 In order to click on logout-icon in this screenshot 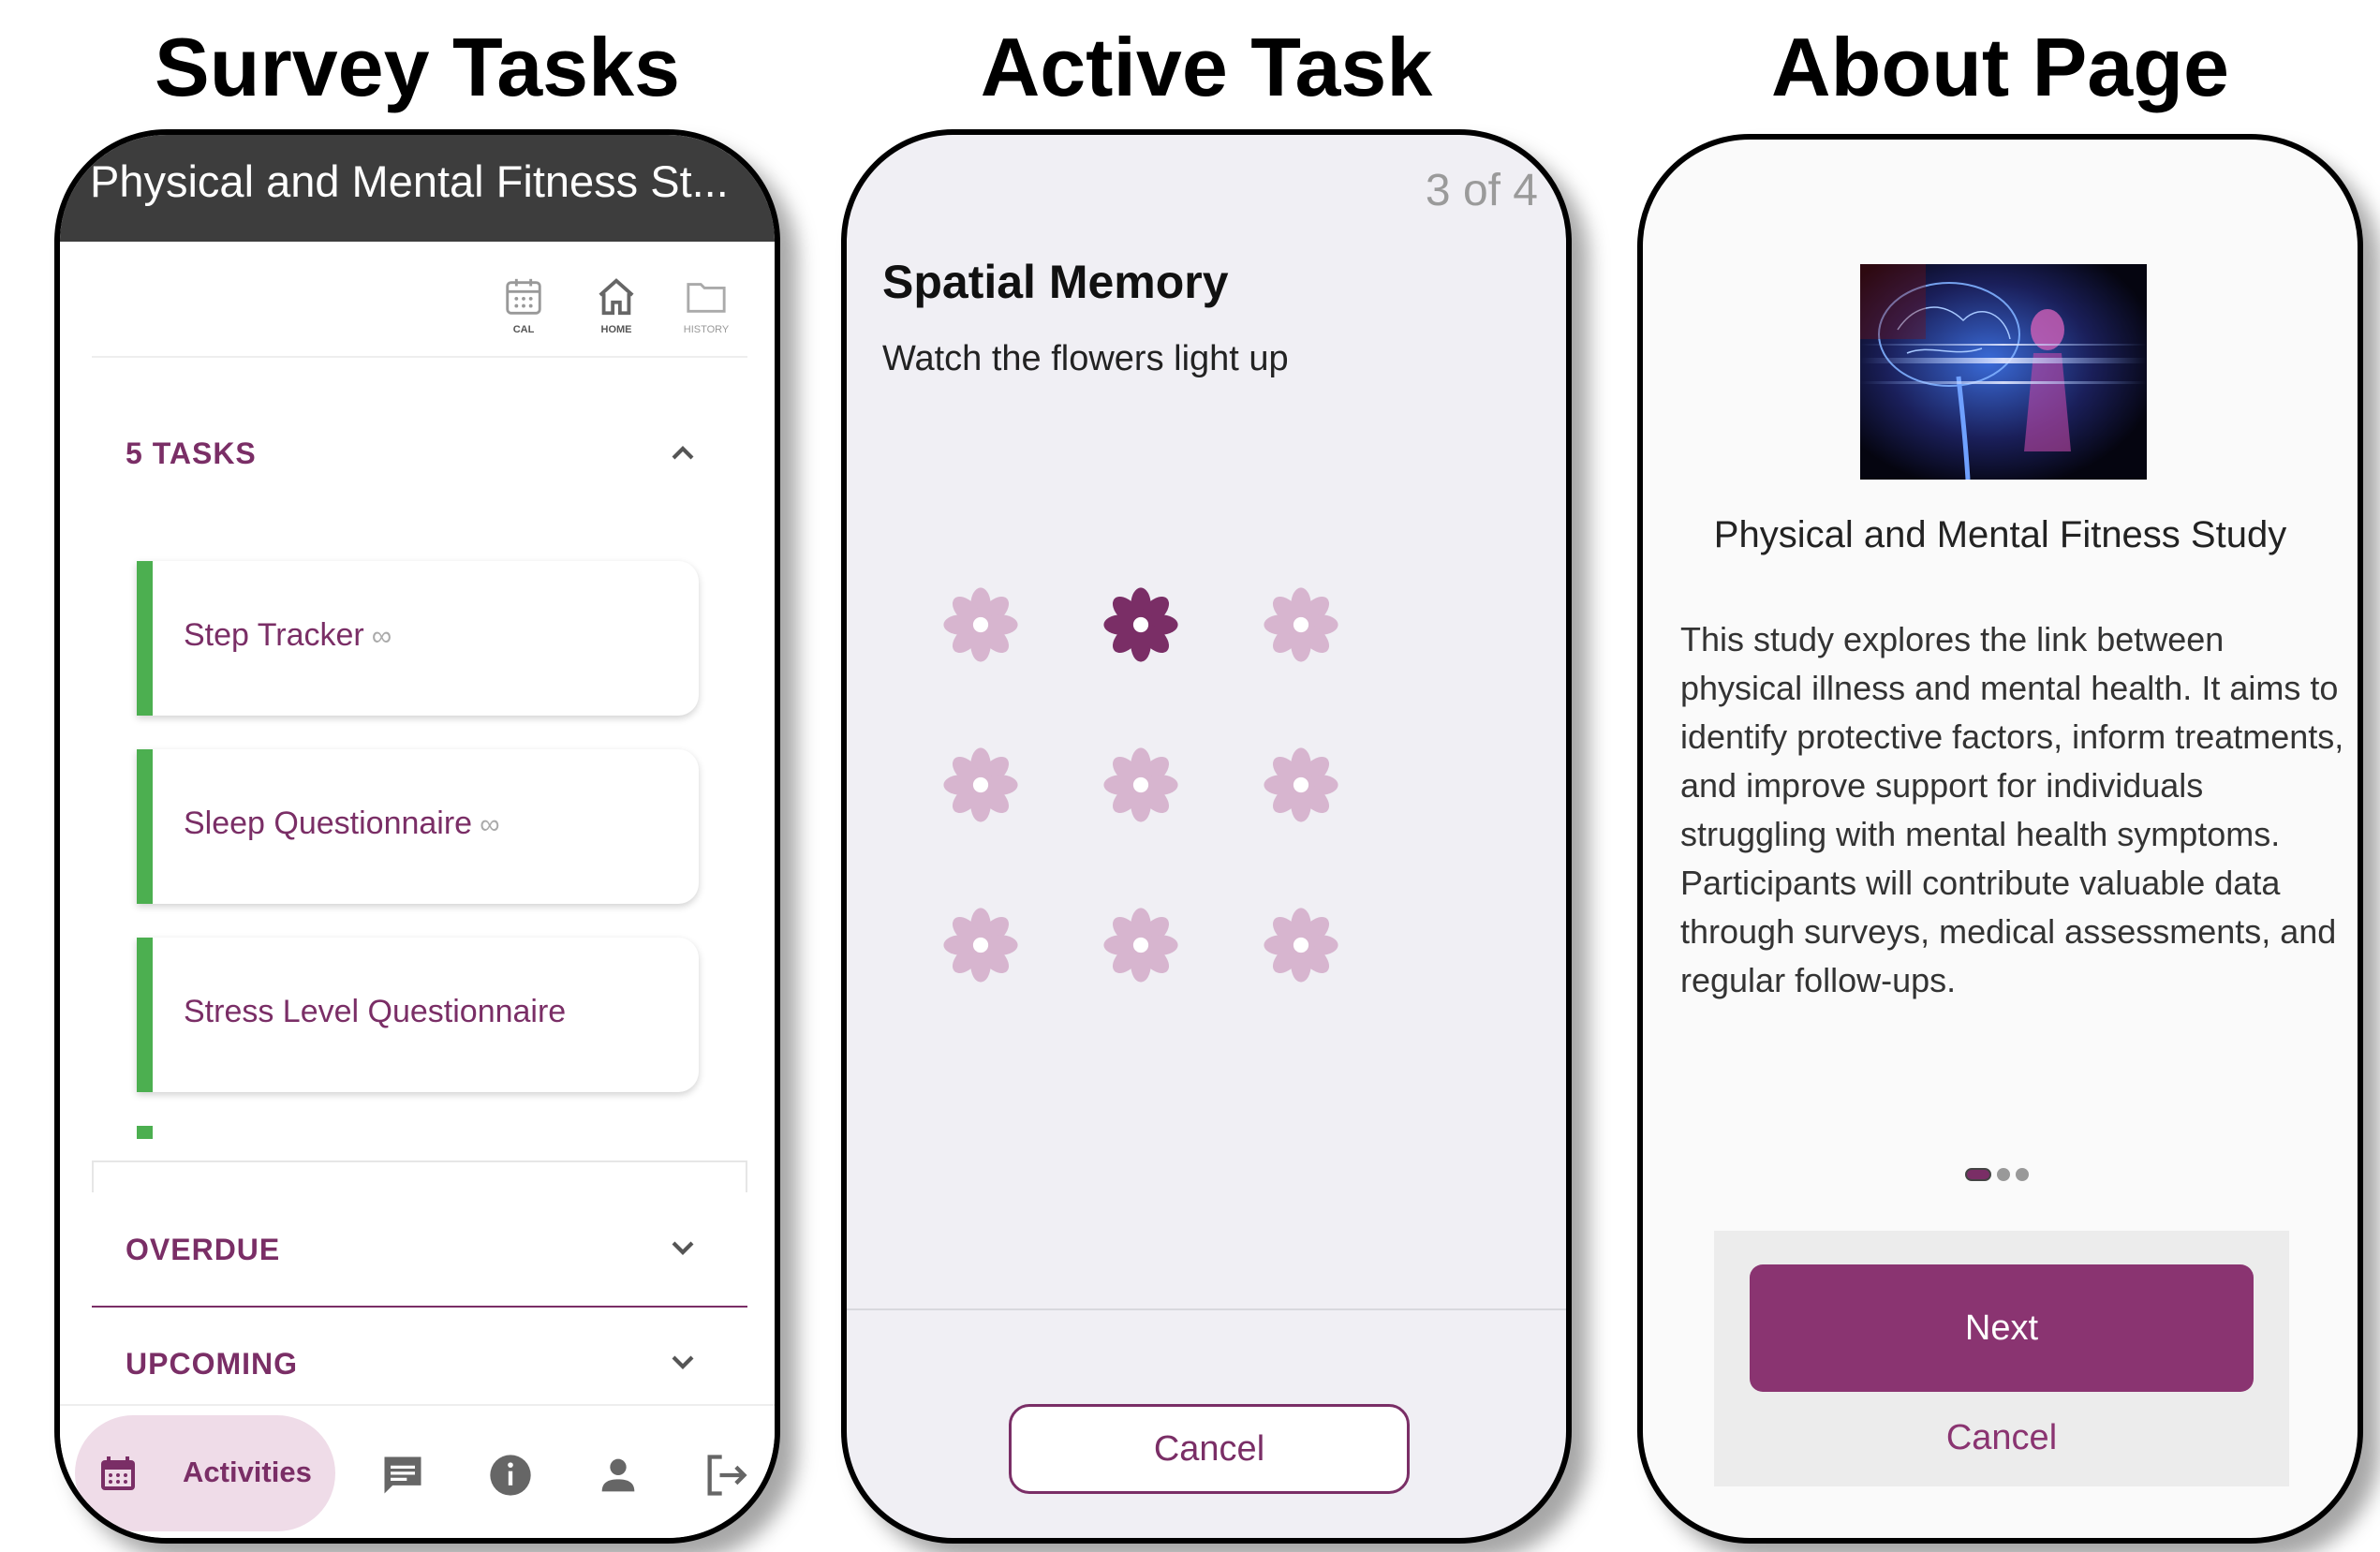, I will do `click(726, 1475)`.